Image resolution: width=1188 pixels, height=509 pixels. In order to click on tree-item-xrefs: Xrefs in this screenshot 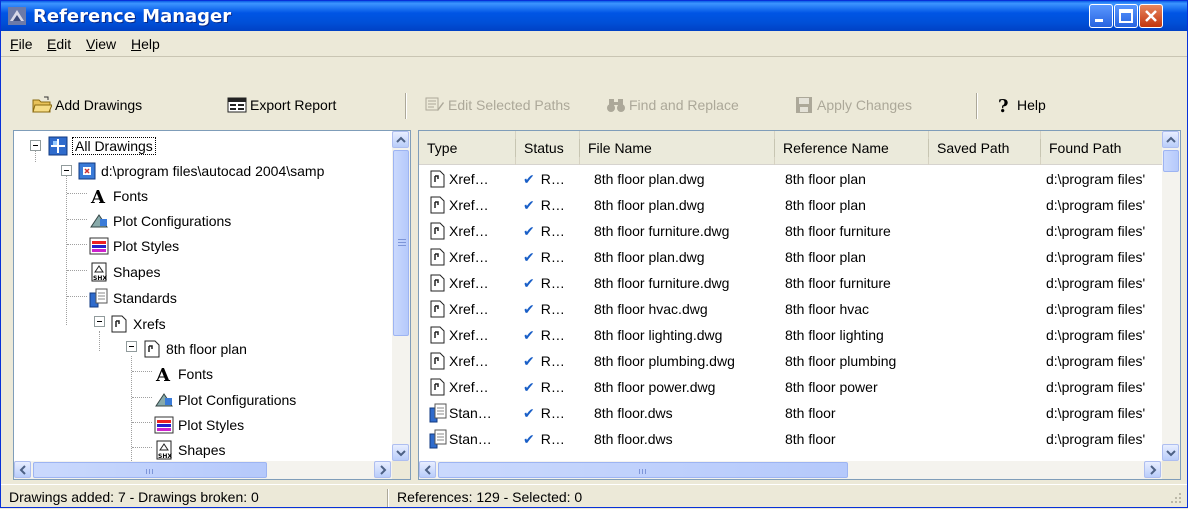, I will do `click(137, 323)`.